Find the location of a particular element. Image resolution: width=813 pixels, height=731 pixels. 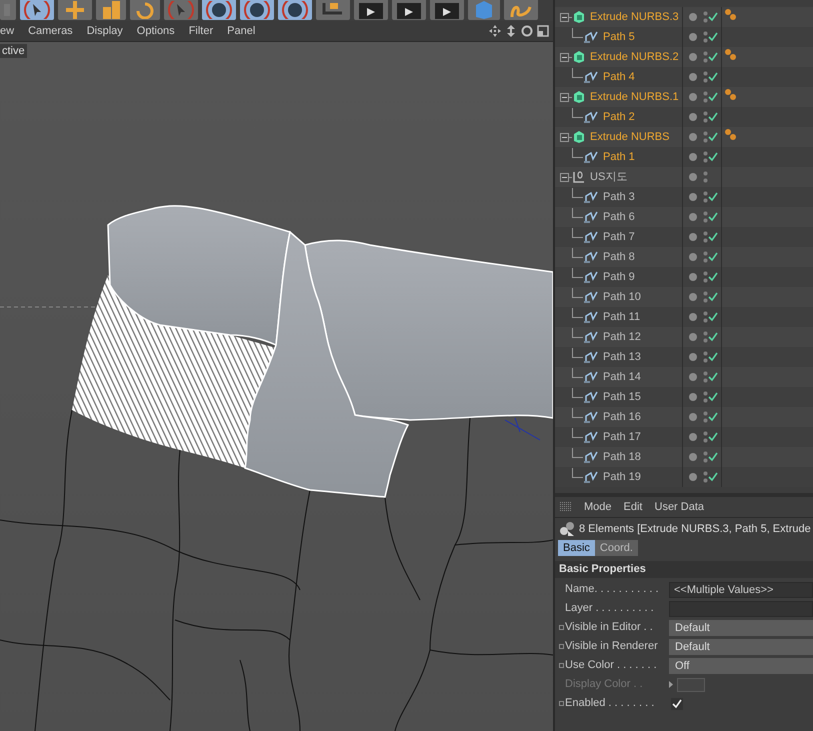

object-name: US지도 is located at coordinates (609, 177).